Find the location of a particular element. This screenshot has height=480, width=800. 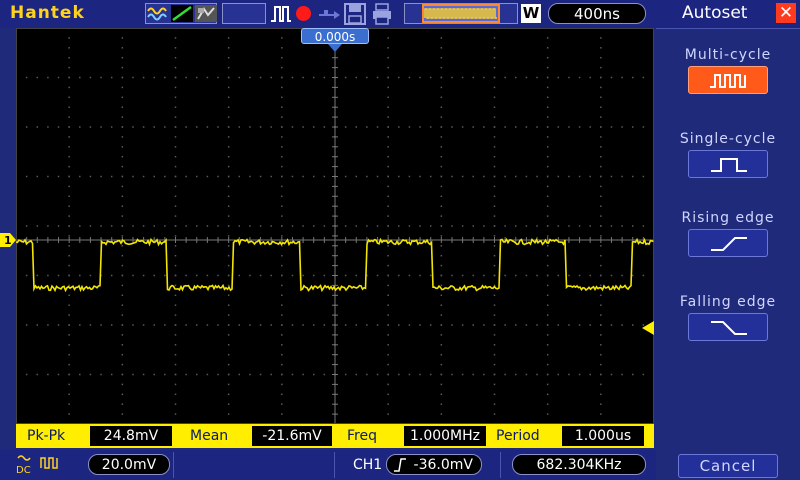

print-icon is located at coordinates (382, 16).